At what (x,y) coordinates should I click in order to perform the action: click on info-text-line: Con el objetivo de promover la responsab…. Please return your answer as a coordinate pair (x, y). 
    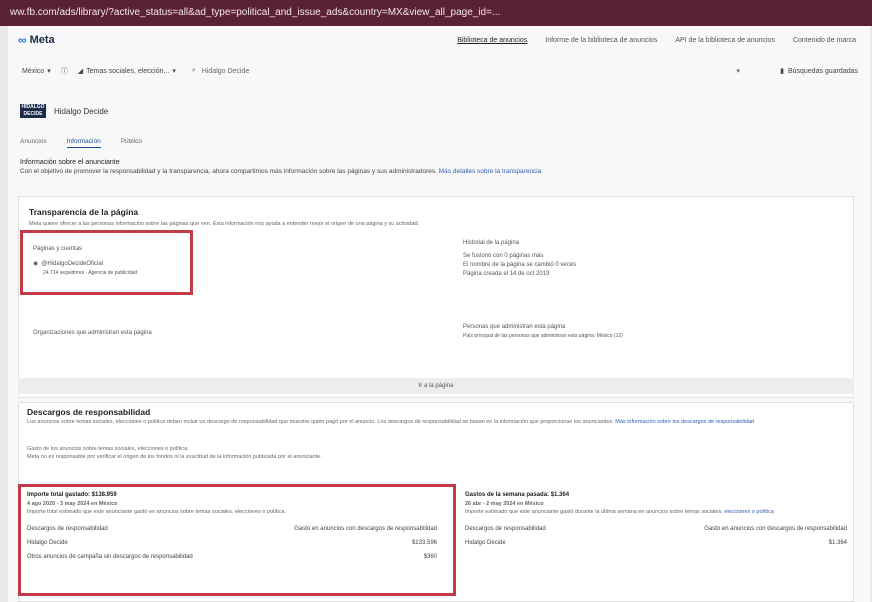
    Looking at the image, I should click on (440, 171).